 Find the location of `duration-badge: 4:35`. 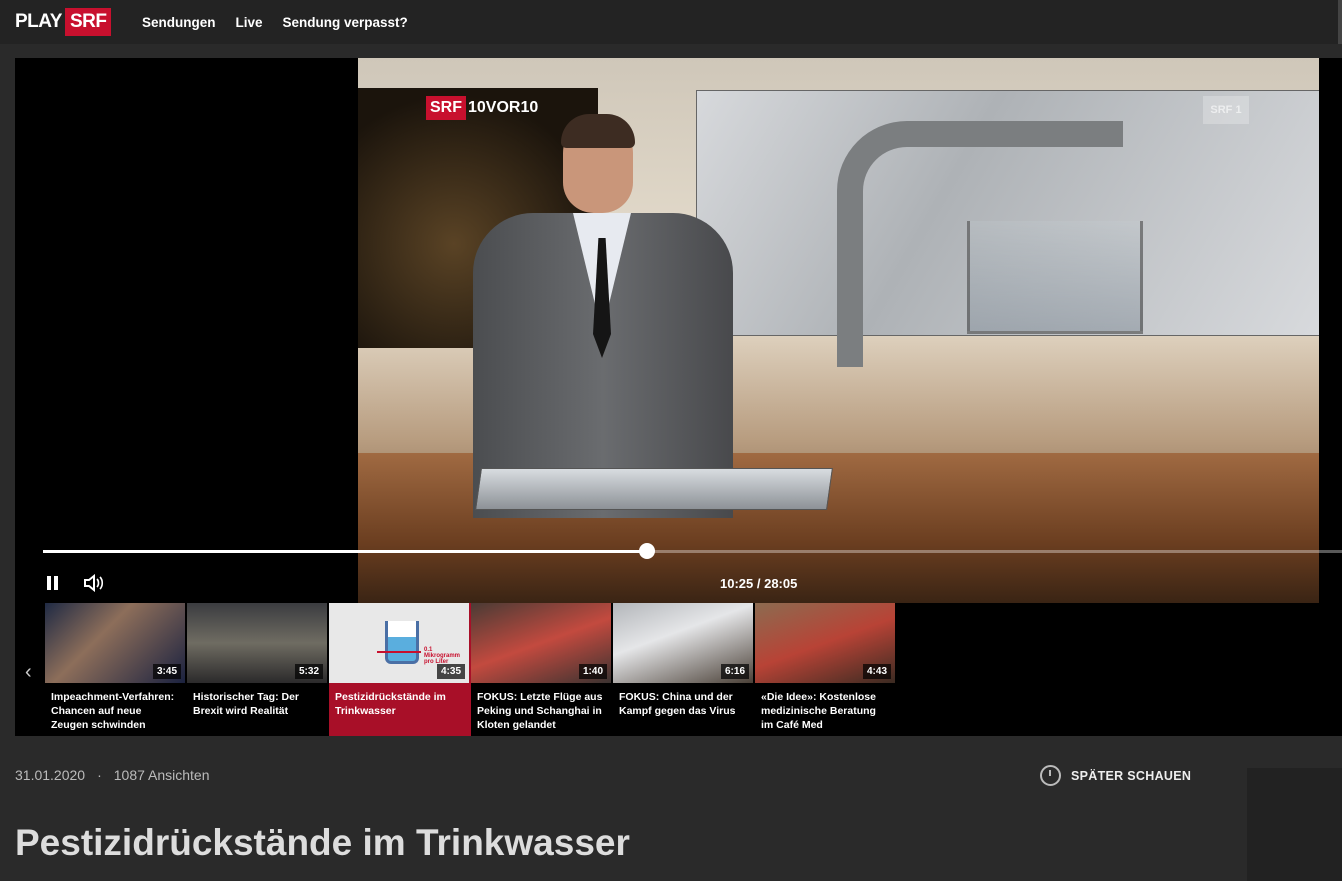

duration-badge: 4:35 is located at coordinates (450, 671).